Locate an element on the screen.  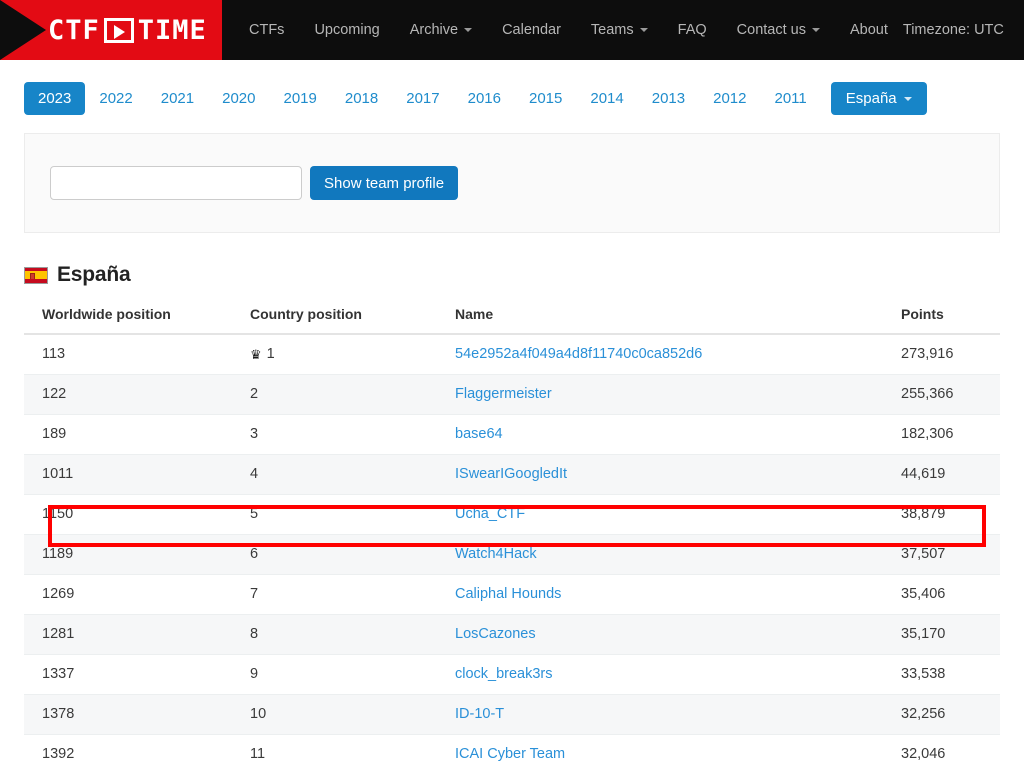
cell-country-position: 8 is located at coordinates (344, 634).